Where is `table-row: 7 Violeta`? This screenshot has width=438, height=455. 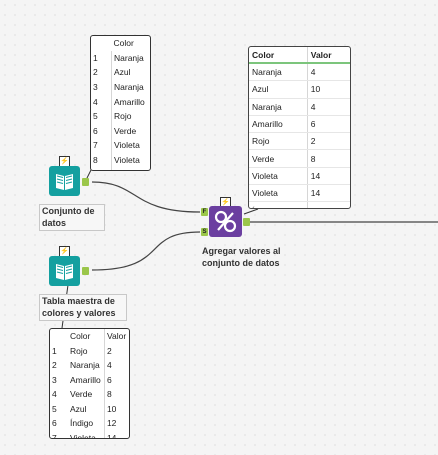 table-row: 7 Violeta is located at coordinates (120, 145).